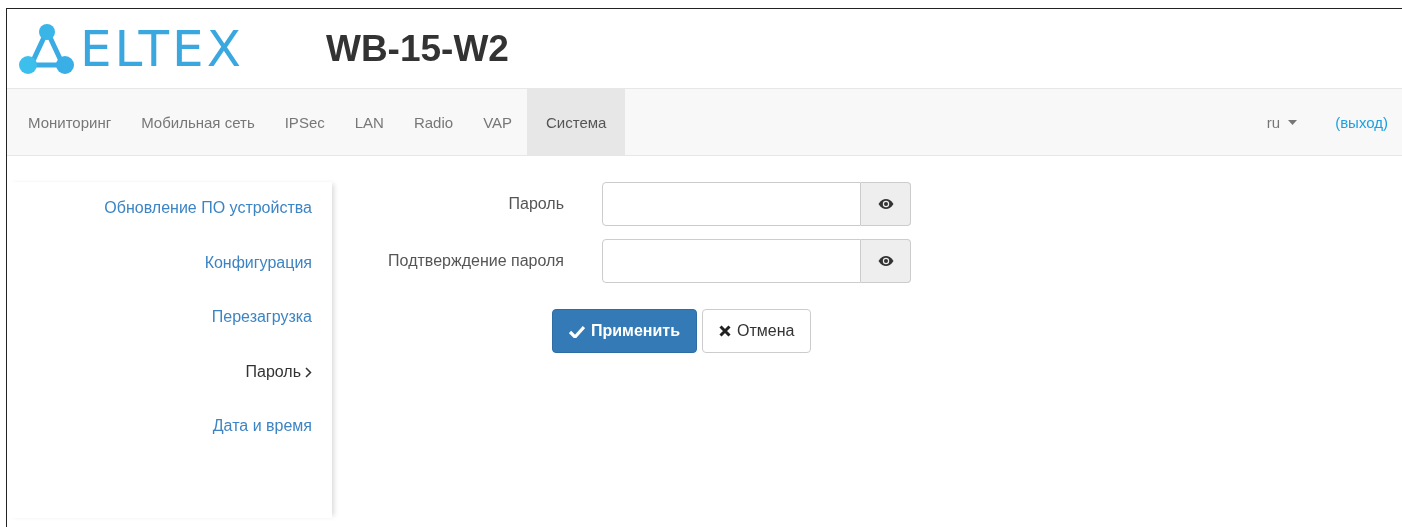  What do you see at coordinates (576, 122) in the screenshot?
I see `nav-tab: Система` at bounding box center [576, 122].